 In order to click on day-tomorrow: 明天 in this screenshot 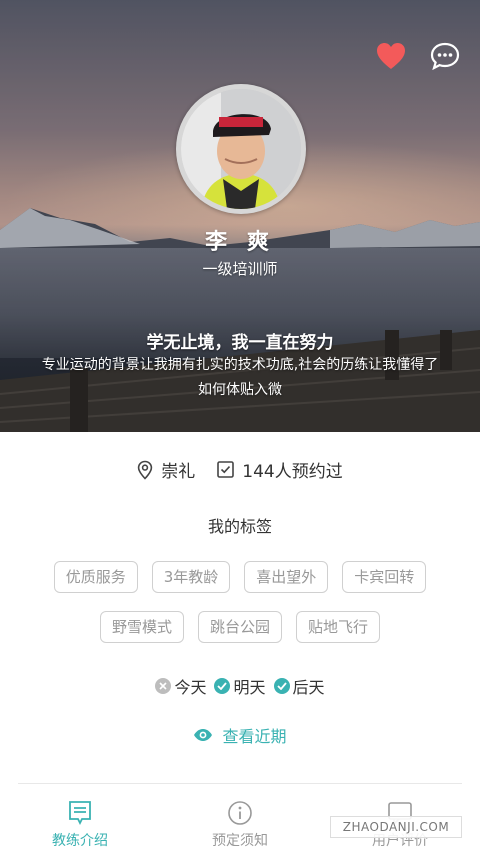, I will do `click(240, 686)`.